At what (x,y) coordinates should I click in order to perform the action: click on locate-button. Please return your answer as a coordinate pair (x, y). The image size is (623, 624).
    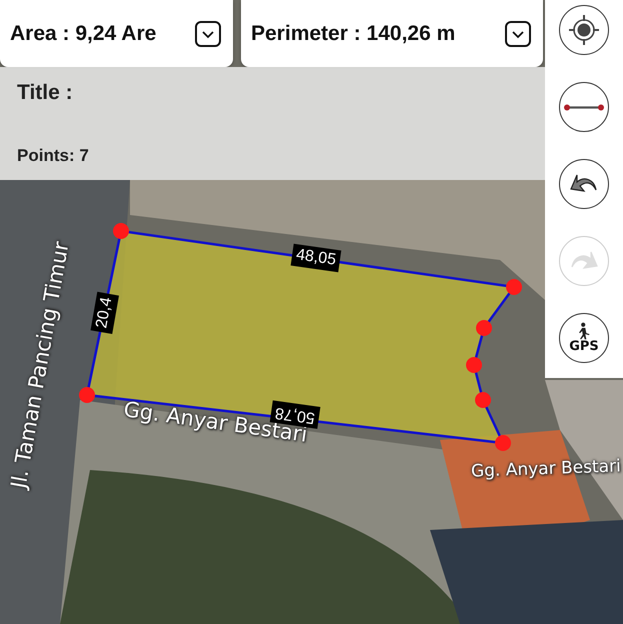
    Looking at the image, I should click on (584, 30).